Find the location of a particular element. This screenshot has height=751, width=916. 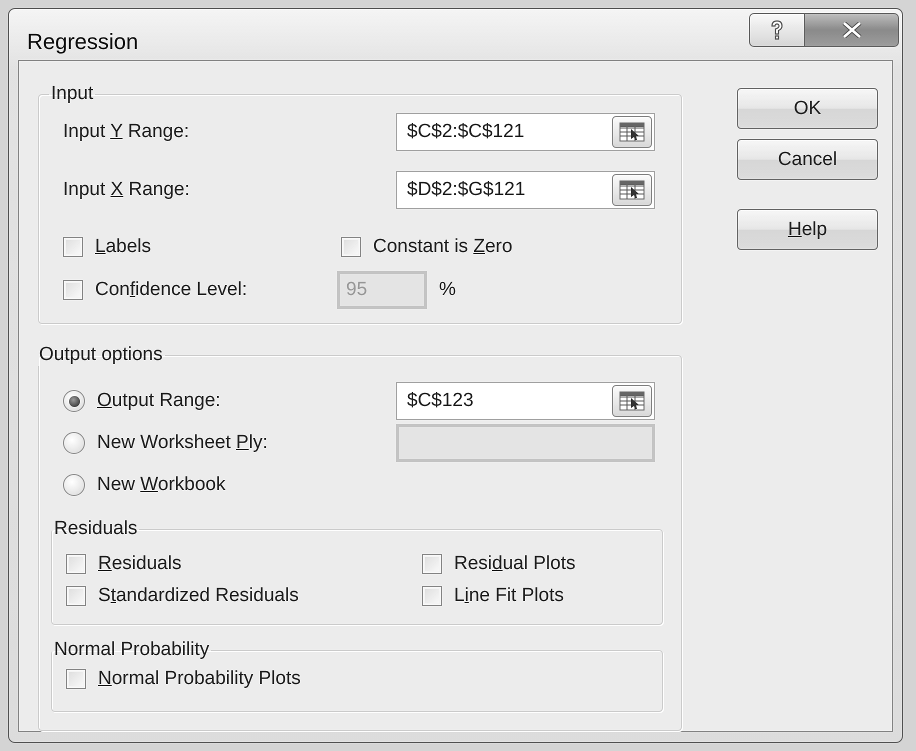

option-label: Normal Probability Plots is located at coordinates (199, 679).